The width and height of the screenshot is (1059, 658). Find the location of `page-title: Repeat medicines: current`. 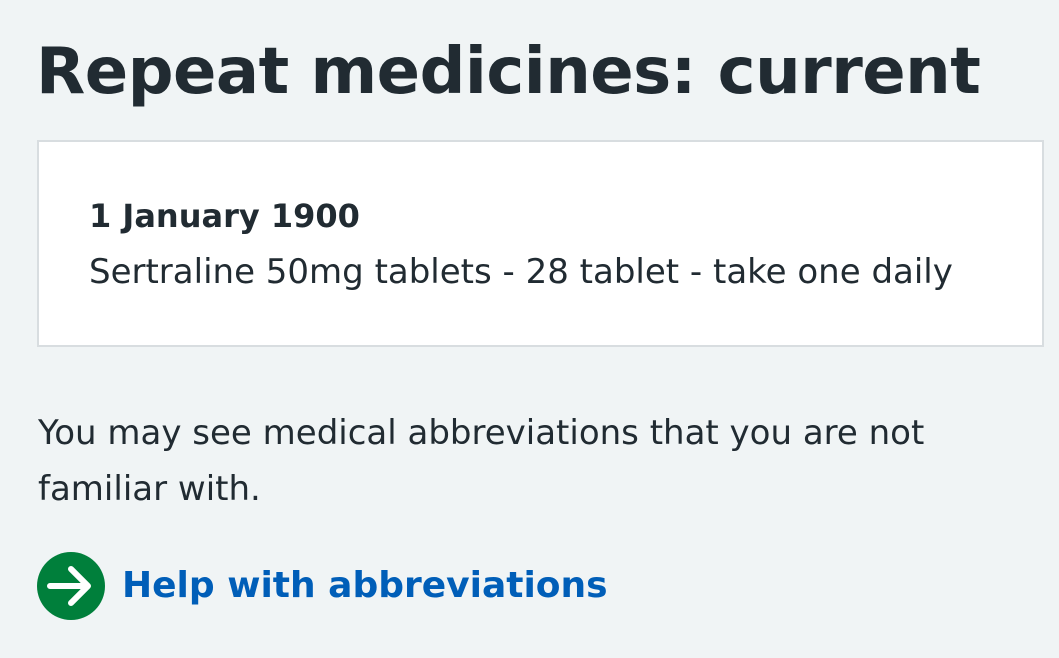

page-title: Repeat medicines: current is located at coordinates (508, 72).